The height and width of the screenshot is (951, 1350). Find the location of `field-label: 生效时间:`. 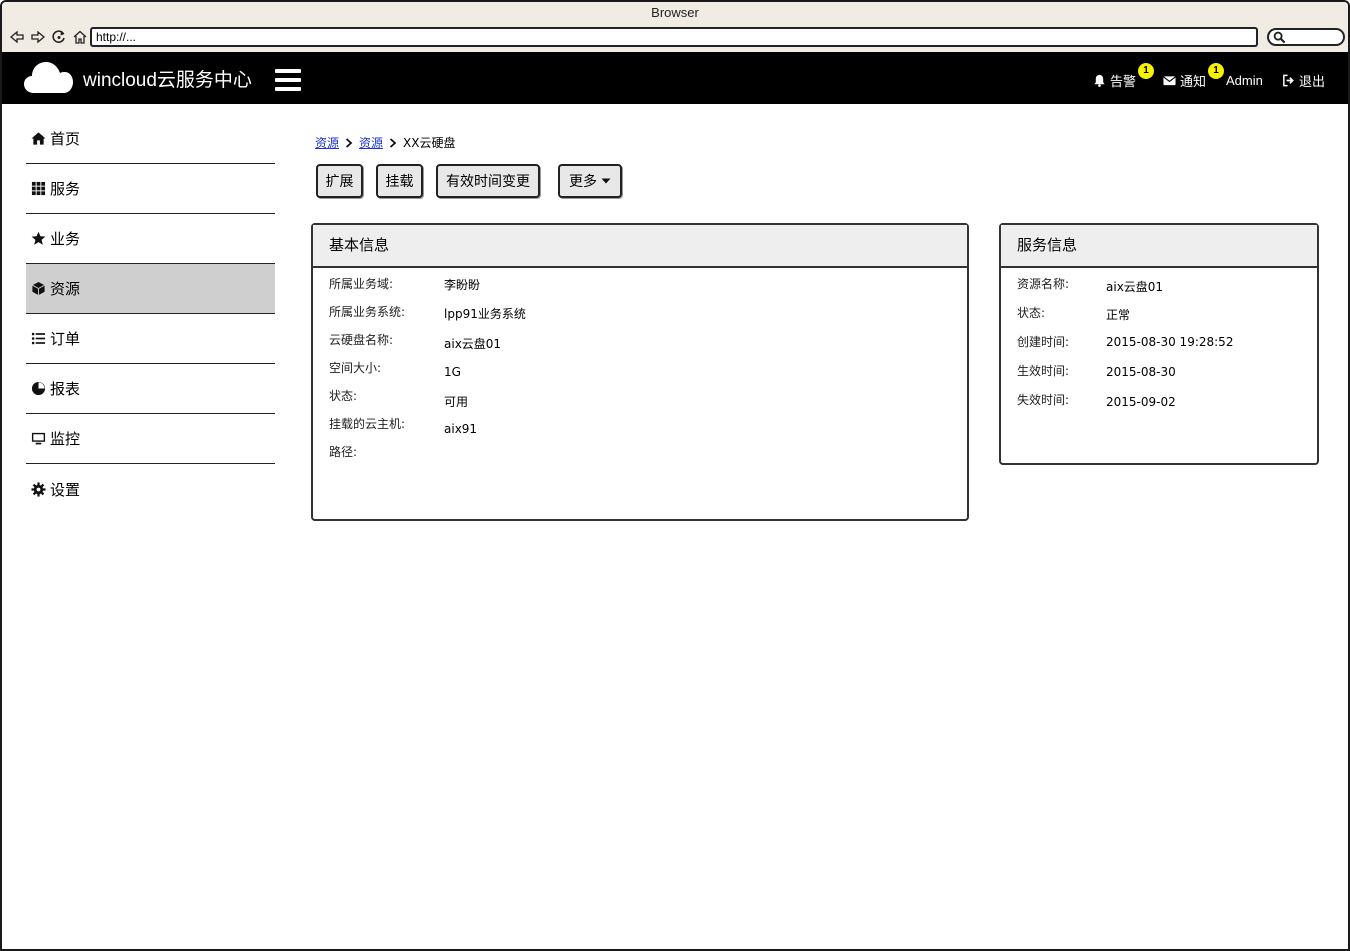

field-label: 生效时间: is located at coordinates (1043, 371).